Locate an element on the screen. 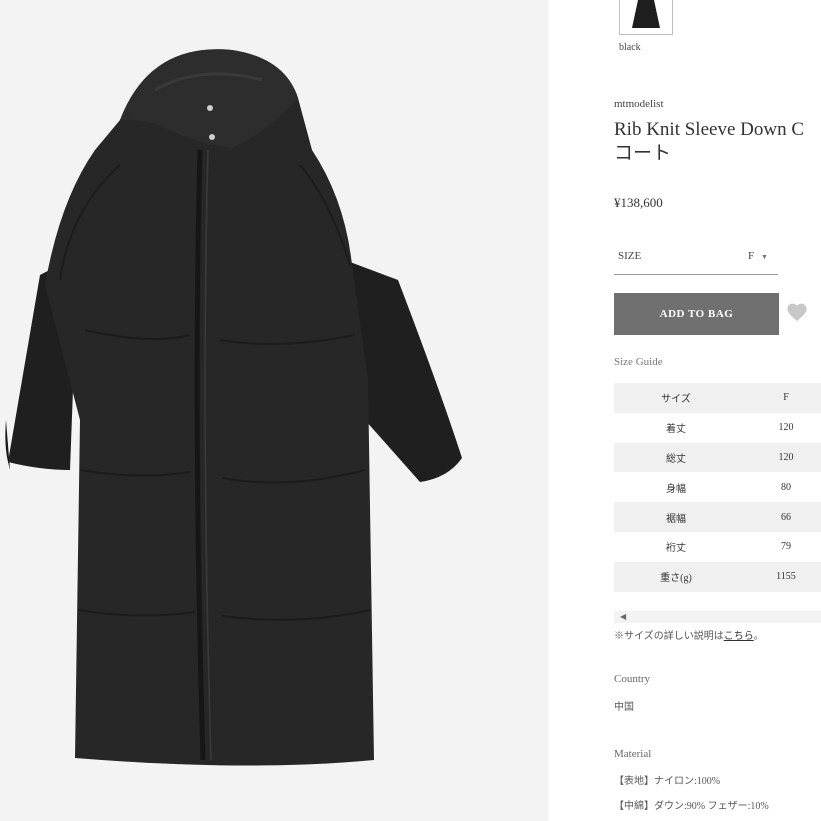  table-row: サイズ F is located at coordinates (717, 398).